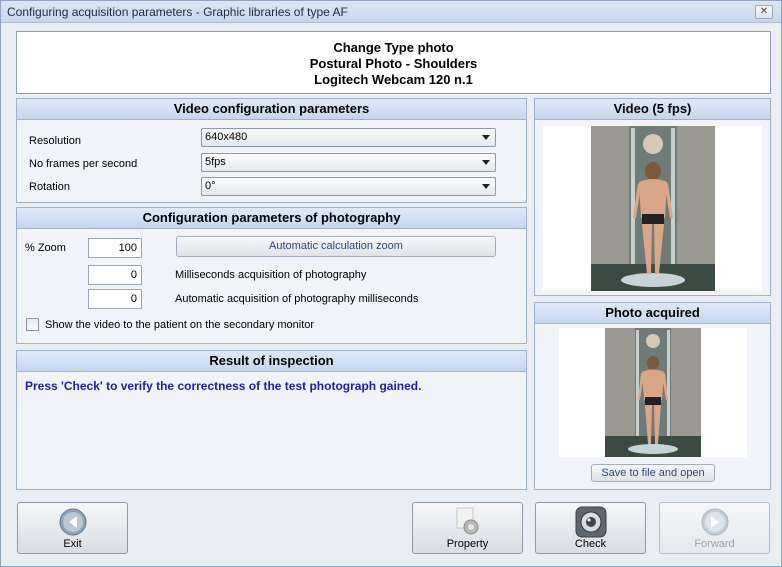  Describe the element at coordinates (210, 186) in the screenshot. I see `rotation-value: 0°` at that location.